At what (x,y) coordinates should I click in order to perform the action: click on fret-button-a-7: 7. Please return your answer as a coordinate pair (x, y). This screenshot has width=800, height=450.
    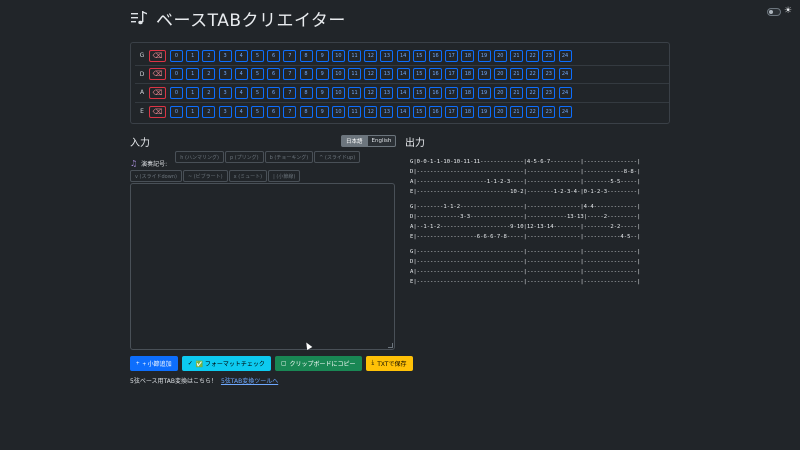
    Looking at the image, I should click on (290, 92).